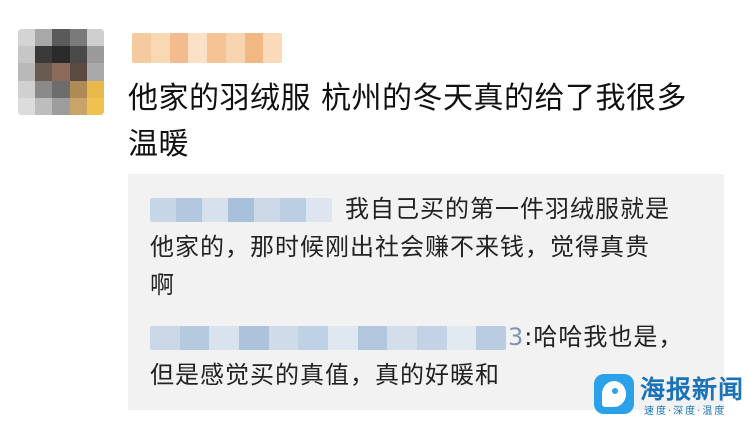 The image size is (750, 422). Describe the element at coordinates (408, 98) in the screenshot. I see `comment-line: 他家的羽绒服 杭州的冬天真的给了我很多` at that location.